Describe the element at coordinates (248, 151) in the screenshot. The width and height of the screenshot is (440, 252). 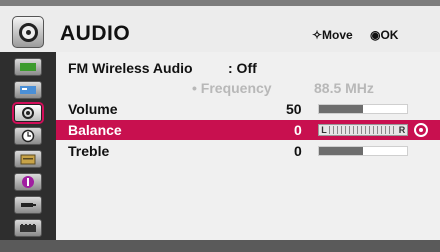
I see `treble-row: Treble 0` at that location.